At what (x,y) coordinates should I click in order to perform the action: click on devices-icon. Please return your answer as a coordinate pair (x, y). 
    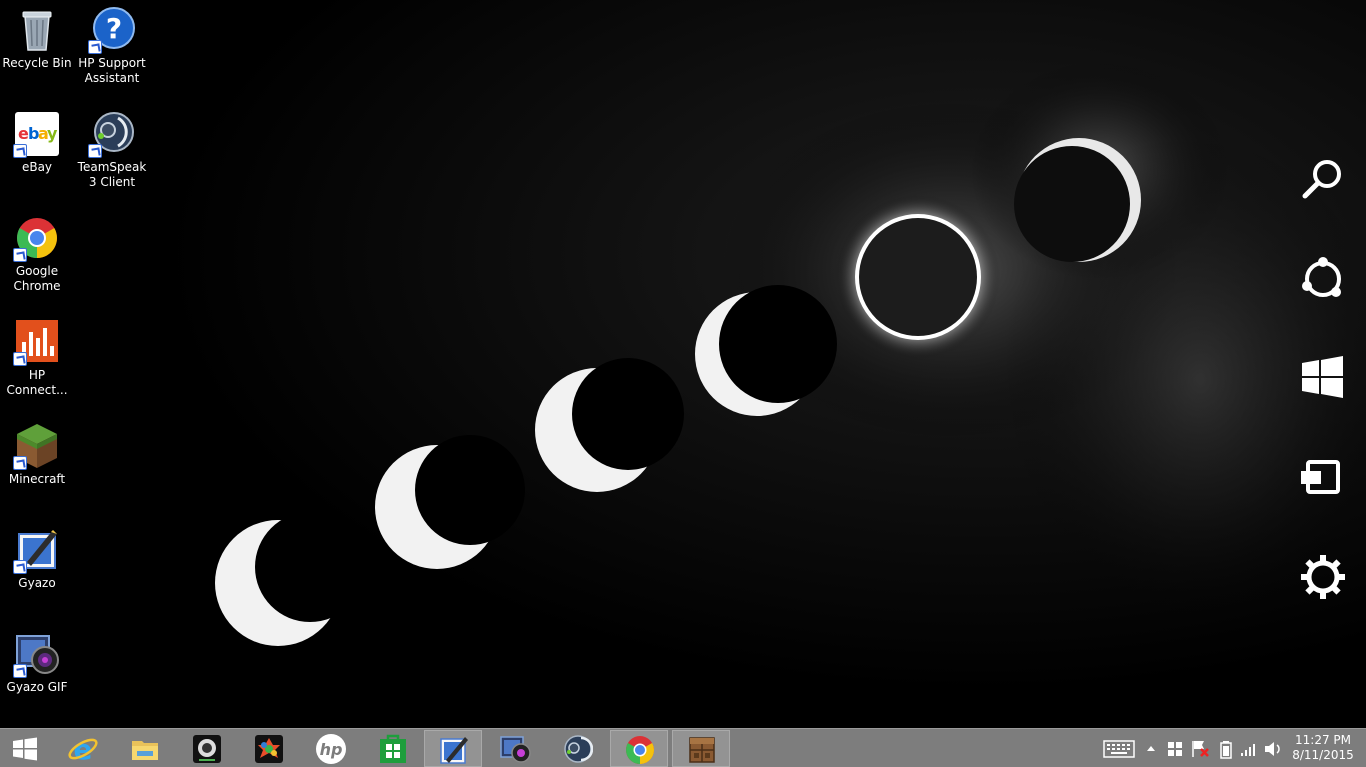
    Looking at the image, I should click on (1320, 477).